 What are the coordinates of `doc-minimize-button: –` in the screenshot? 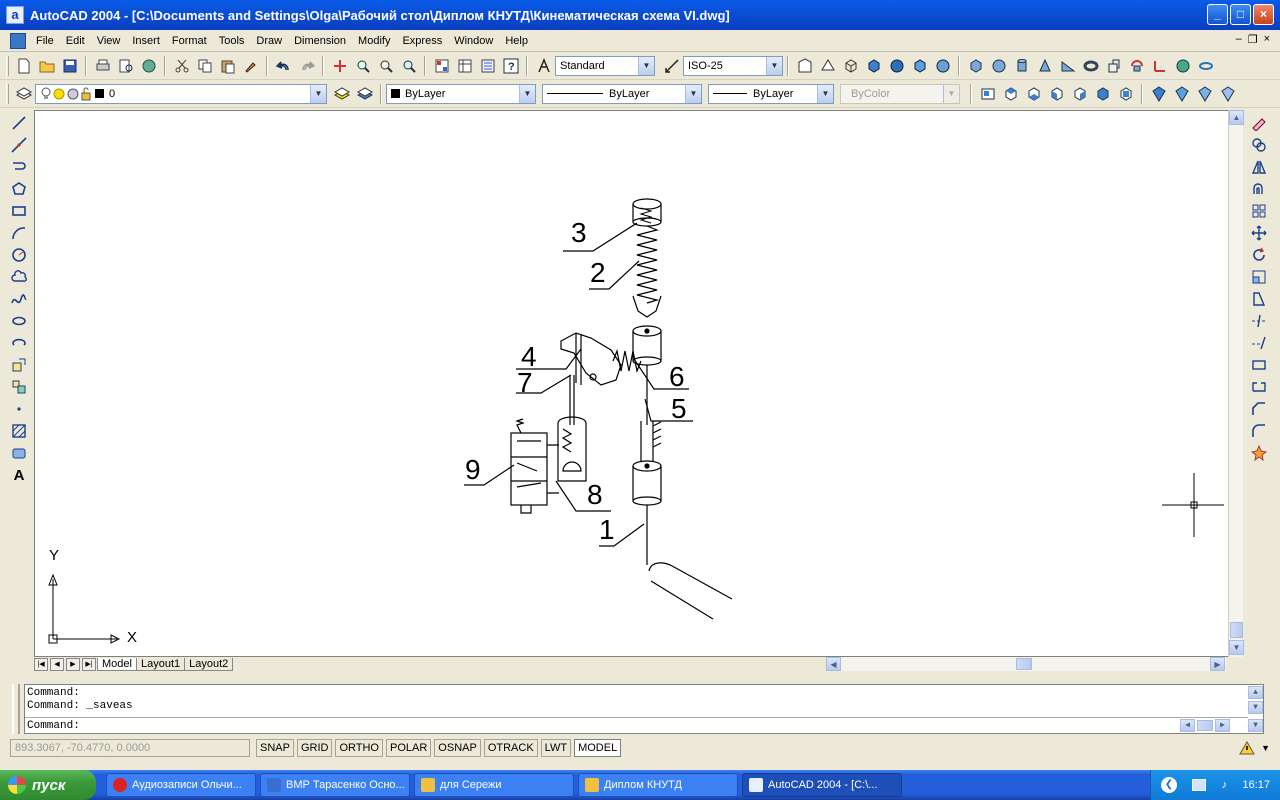 It's located at (1239, 39).